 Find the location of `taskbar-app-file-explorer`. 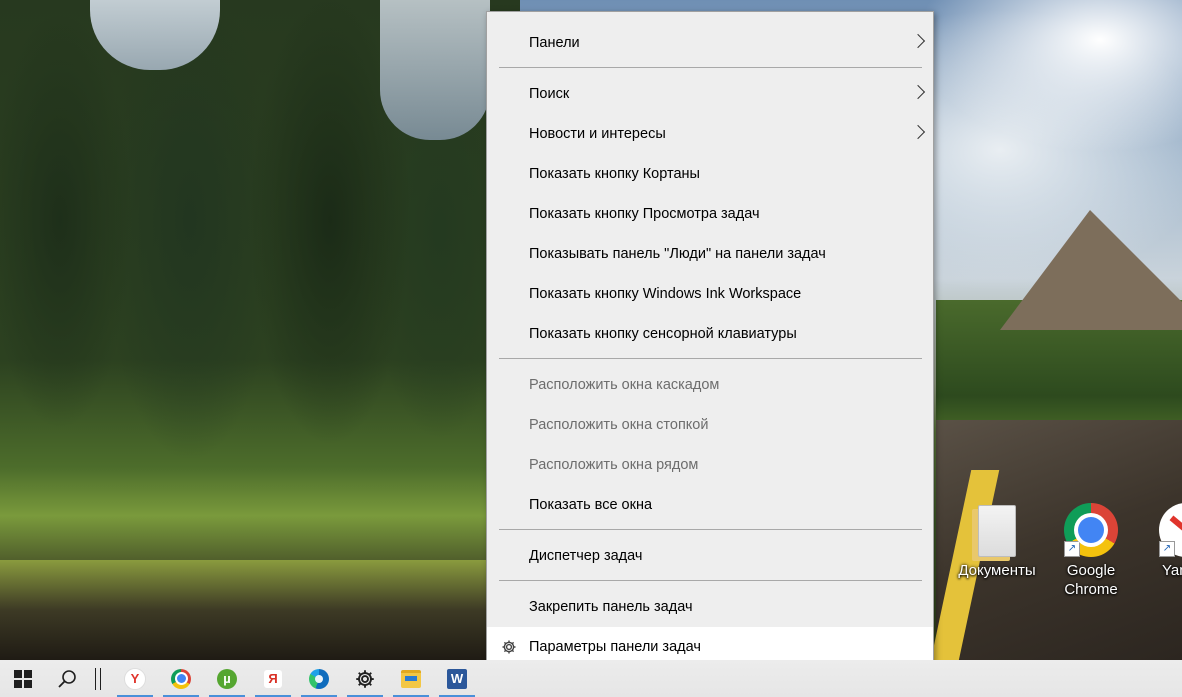

taskbar-app-file-explorer is located at coordinates (411, 678).